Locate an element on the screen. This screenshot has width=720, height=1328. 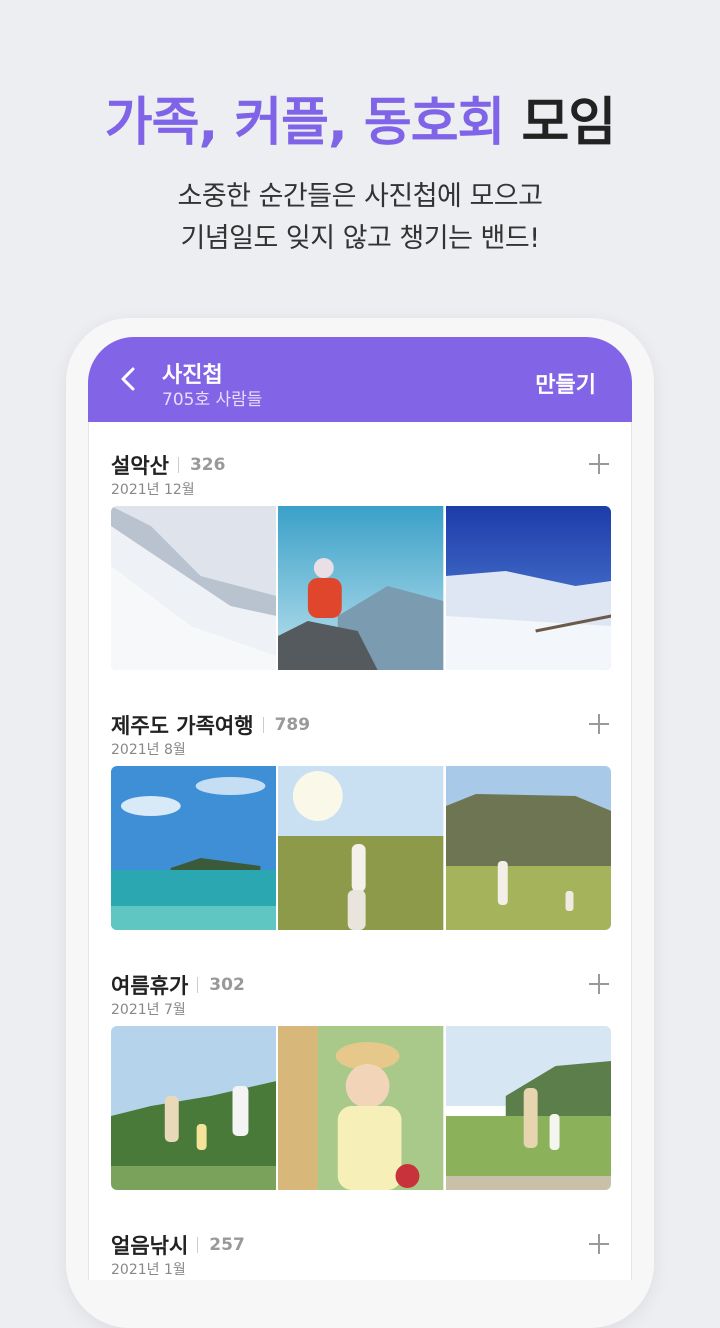
album-title: 얼음낚시 257 is located at coordinates (178, 1245).